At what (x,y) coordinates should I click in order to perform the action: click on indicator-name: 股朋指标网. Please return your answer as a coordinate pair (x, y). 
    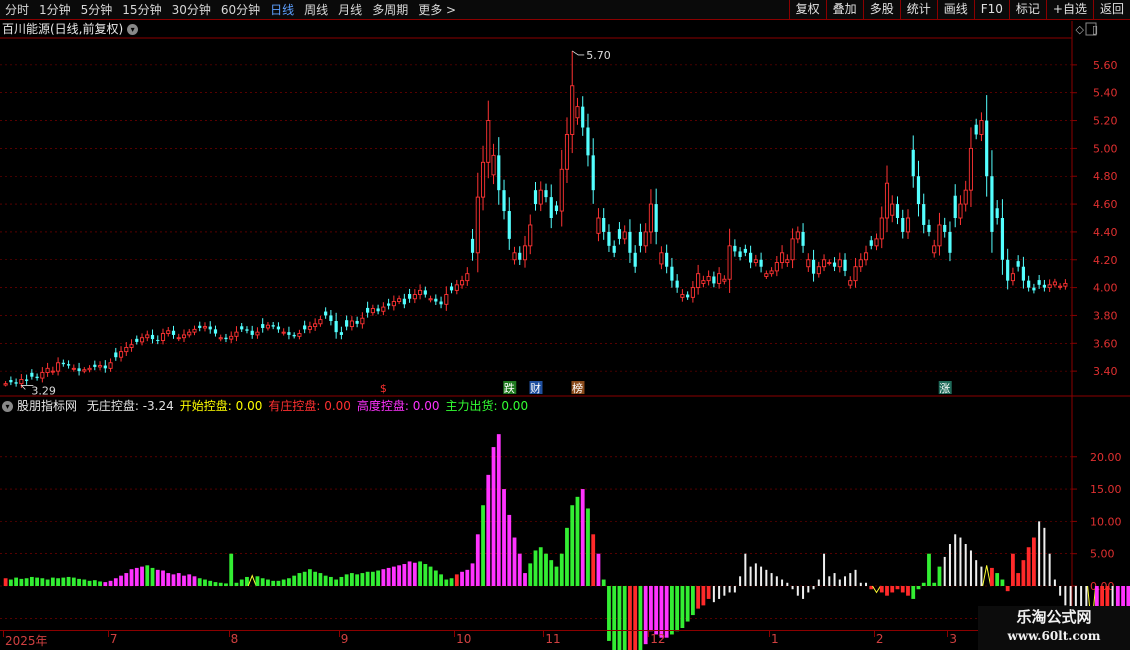
    Looking at the image, I should click on (47, 406).